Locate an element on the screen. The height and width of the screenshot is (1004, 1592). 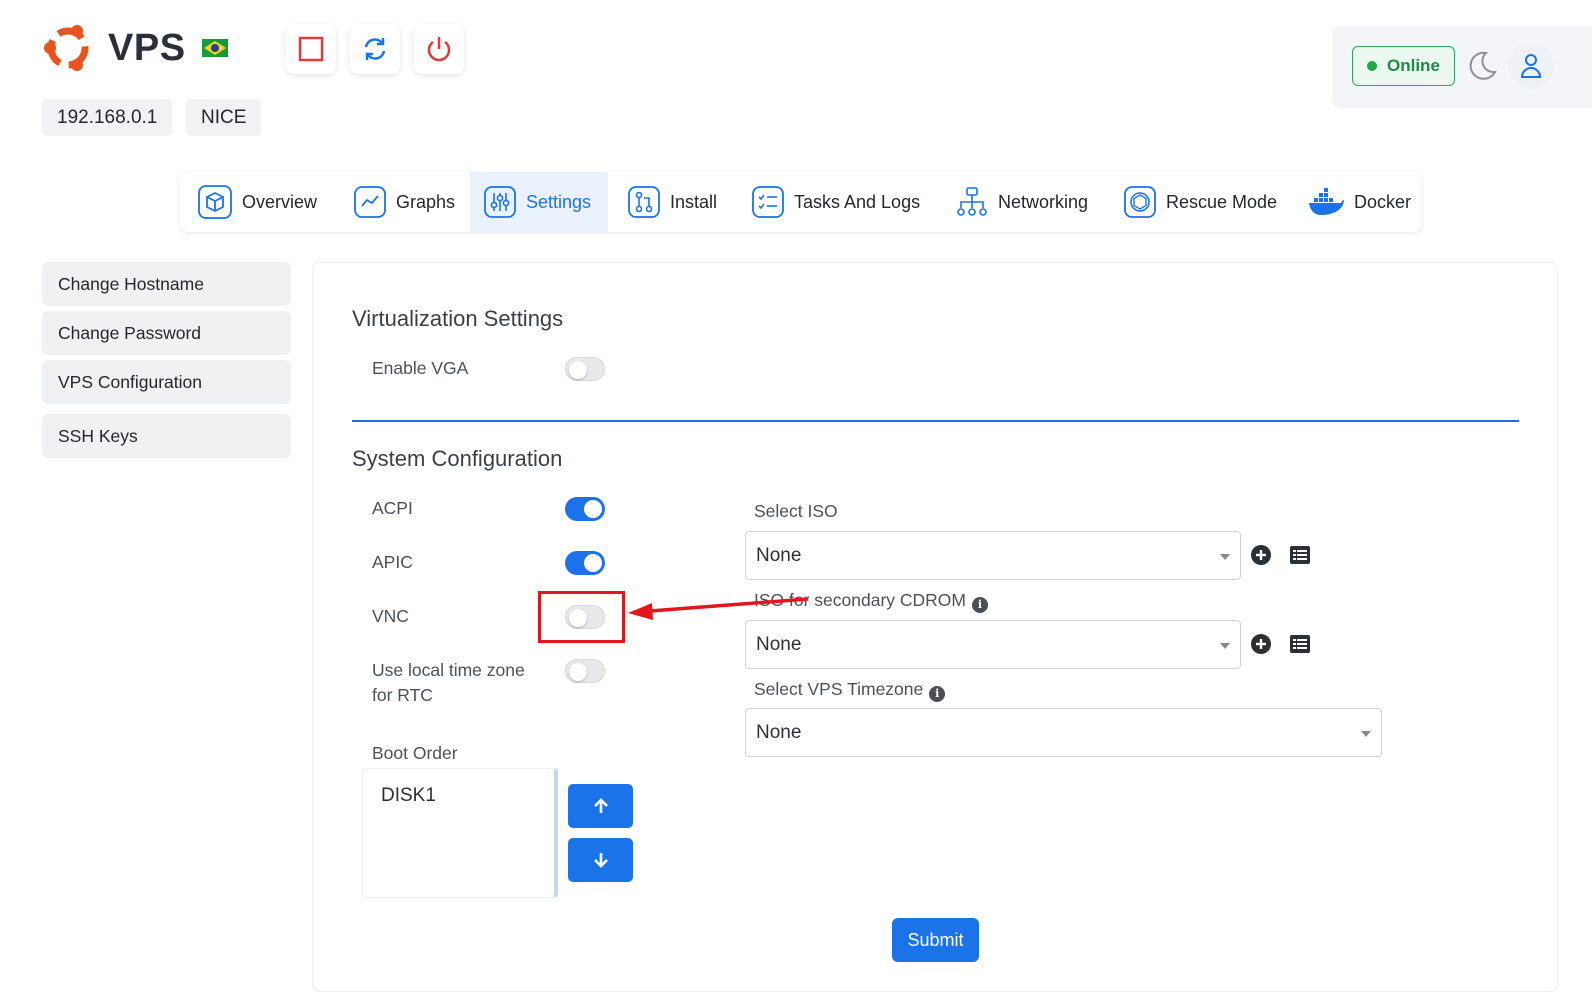
tab-tasks-and-logs: Tasks And Logs is located at coordinates (836, 202).